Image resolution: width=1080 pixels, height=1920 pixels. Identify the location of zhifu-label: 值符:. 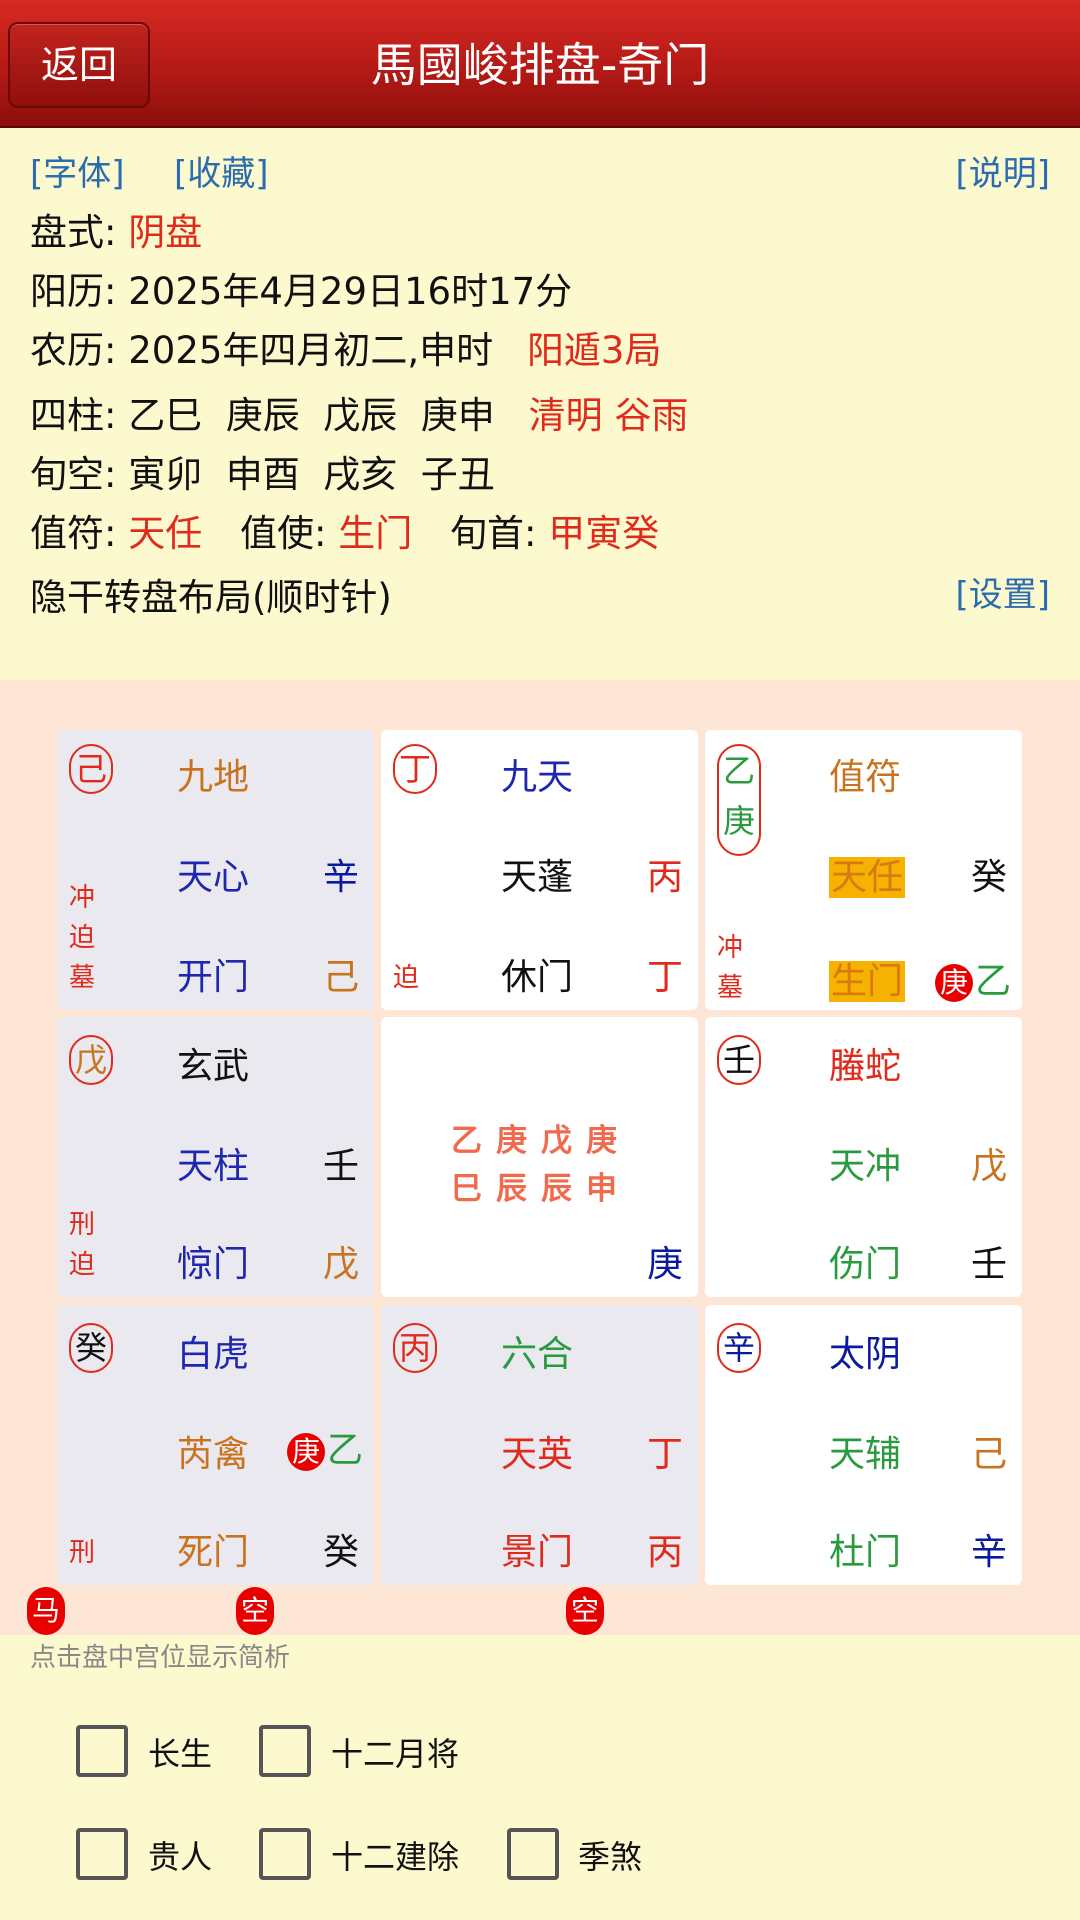
(73, 533).